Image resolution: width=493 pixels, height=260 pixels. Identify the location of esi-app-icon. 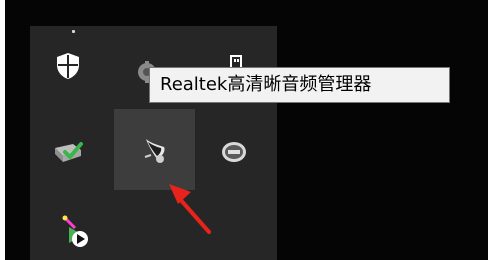
(234, 152).